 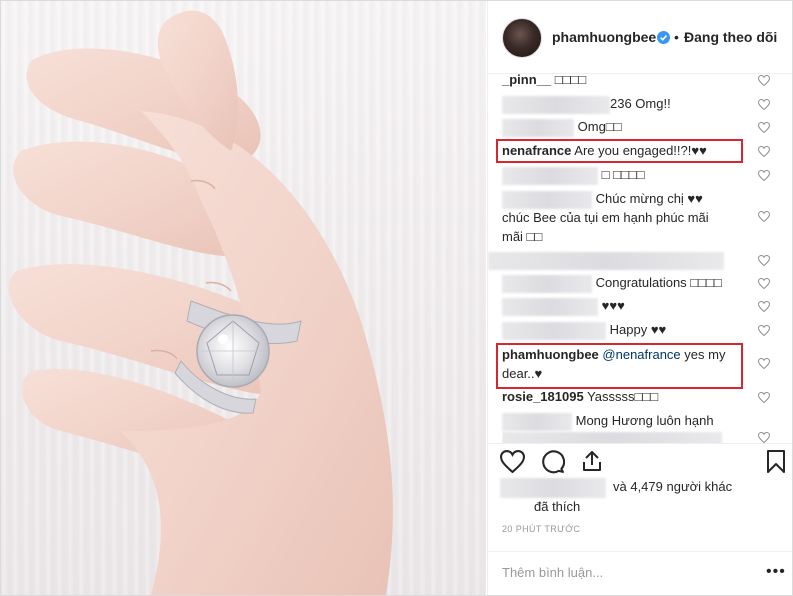 I want to click on post-actions, so click(x=640, y=461).